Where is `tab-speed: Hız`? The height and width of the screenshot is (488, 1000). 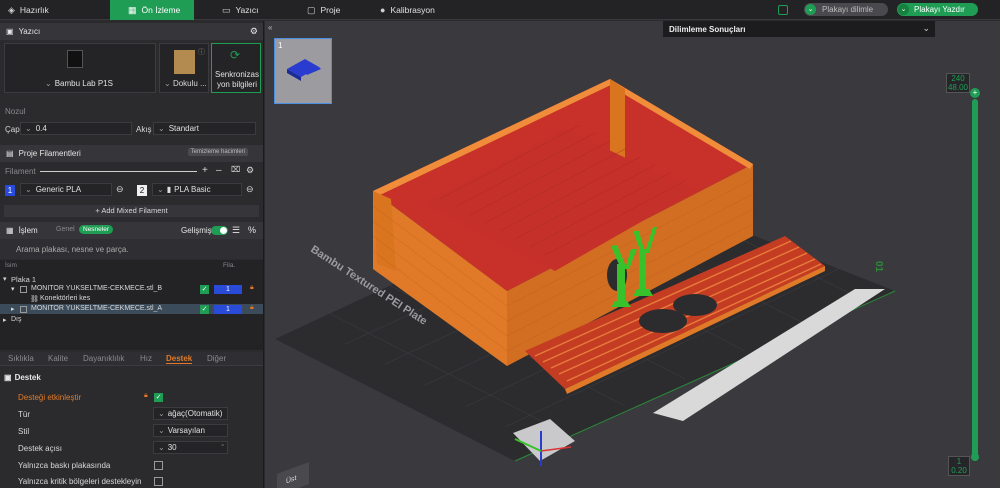 tab-speed: Hız is located at coordinates (146, 358).